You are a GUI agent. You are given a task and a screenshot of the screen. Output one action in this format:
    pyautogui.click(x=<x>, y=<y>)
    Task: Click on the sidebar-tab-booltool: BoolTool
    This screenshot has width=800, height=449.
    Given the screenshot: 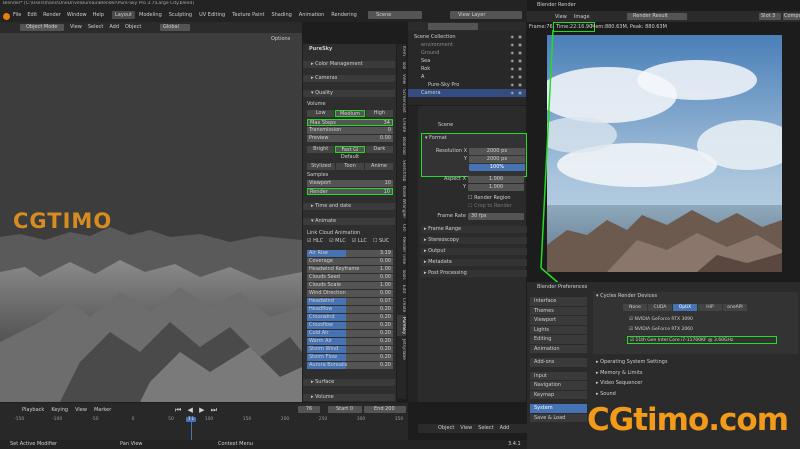 What is the action you would take?
    pyautogui.click(x=401, y=146)
    